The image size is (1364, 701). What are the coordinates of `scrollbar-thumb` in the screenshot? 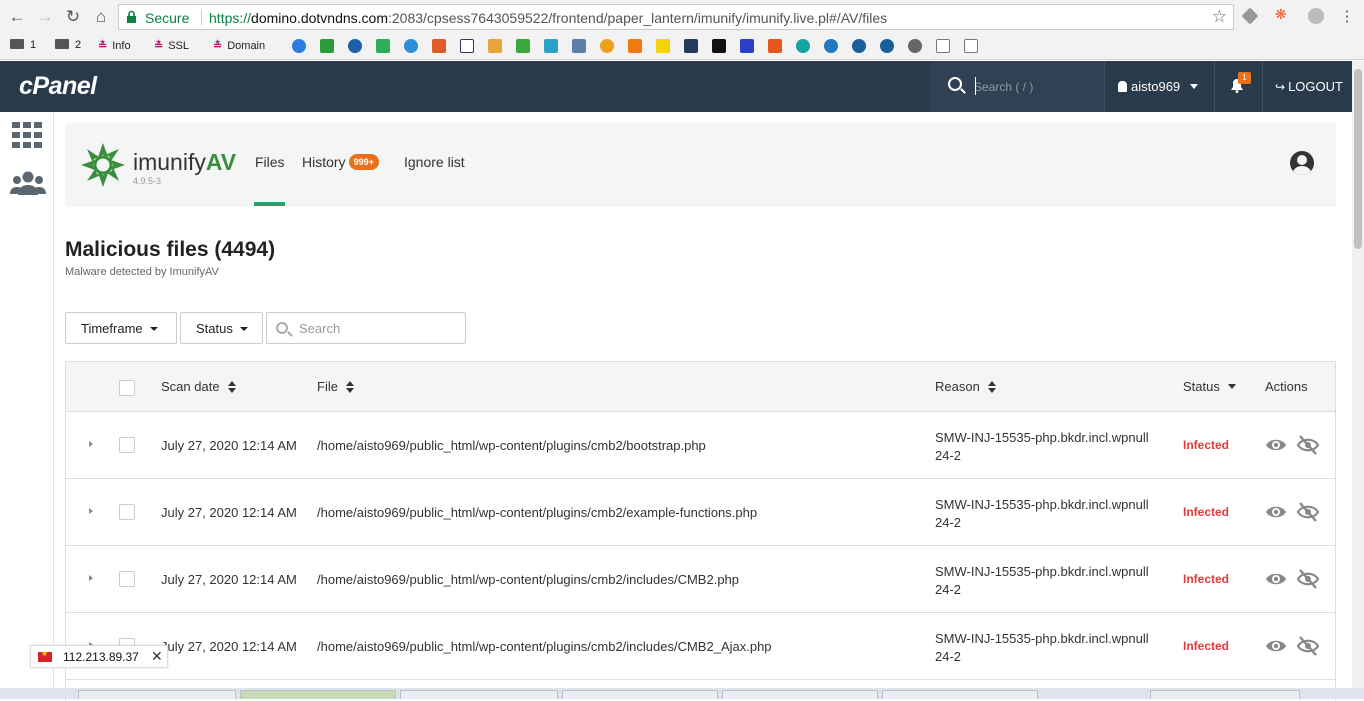 It's located at (1358, 159).